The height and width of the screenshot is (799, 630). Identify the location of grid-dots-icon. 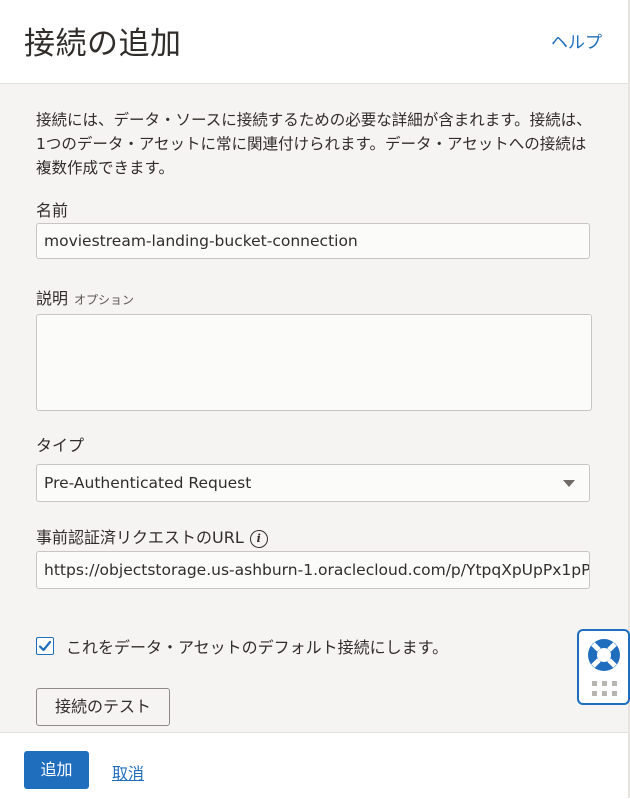
(604, 688).